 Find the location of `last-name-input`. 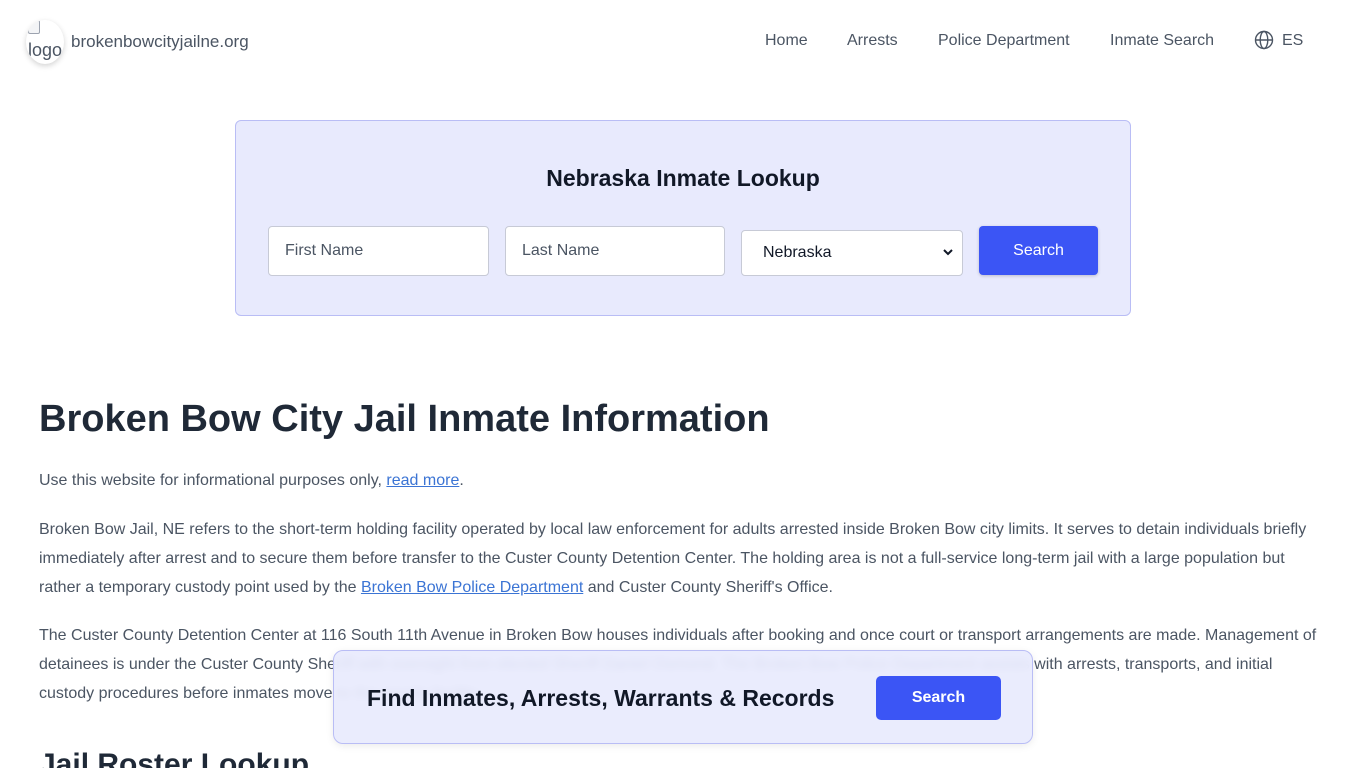

last-name-input is located at coordinates (615, 251).